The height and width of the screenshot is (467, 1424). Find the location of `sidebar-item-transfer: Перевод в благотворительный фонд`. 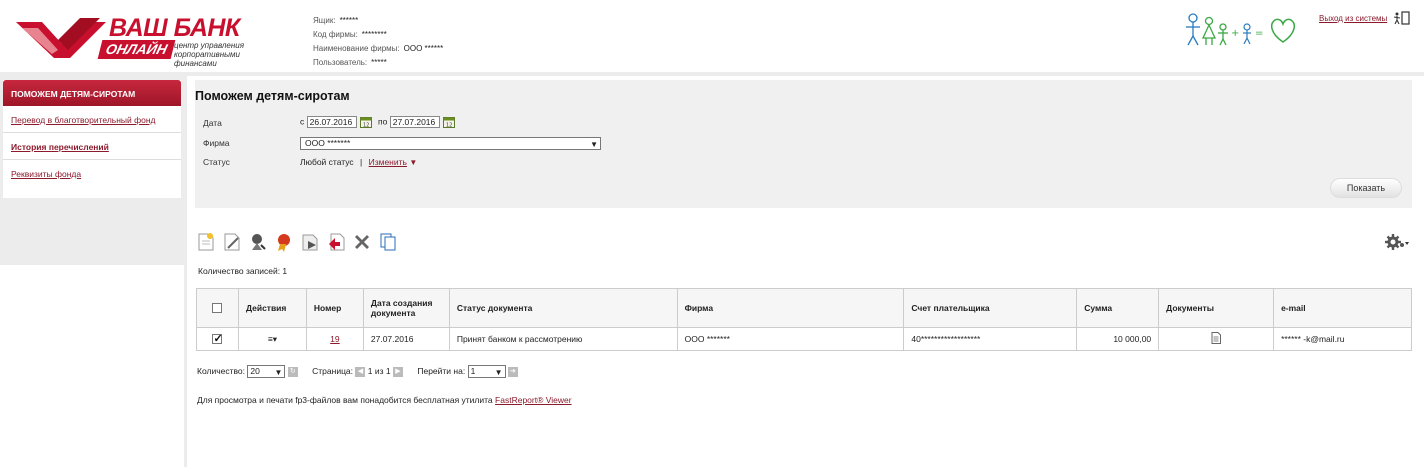

sidebar-item-transfer: Перевод в благотворительный фонд is located at coordinates (92, 119).